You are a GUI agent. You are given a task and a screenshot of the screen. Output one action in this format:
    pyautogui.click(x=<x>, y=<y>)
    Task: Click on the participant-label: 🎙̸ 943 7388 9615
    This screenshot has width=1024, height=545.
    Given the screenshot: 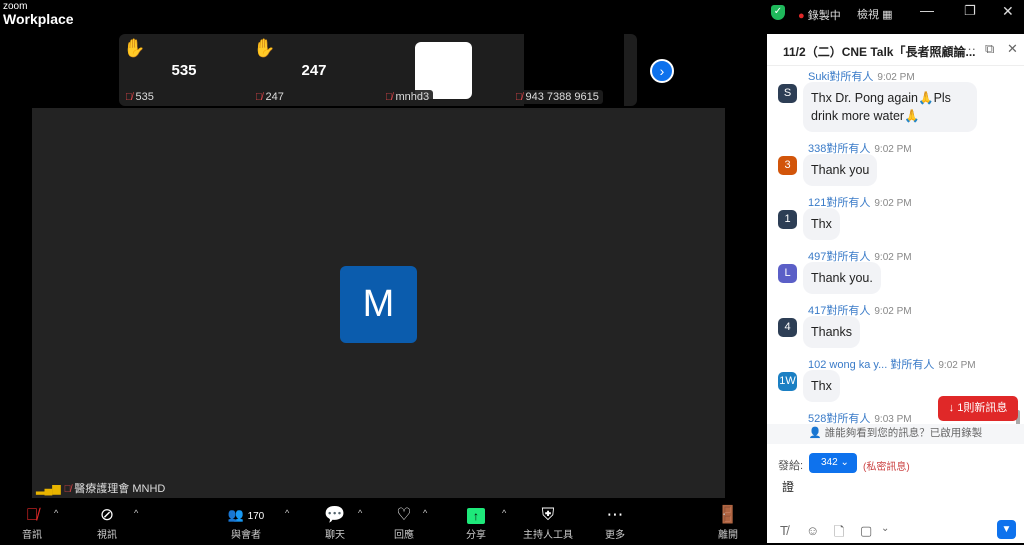 What is the action you would take?
    pyautogui.click(x=557, y=97)
    